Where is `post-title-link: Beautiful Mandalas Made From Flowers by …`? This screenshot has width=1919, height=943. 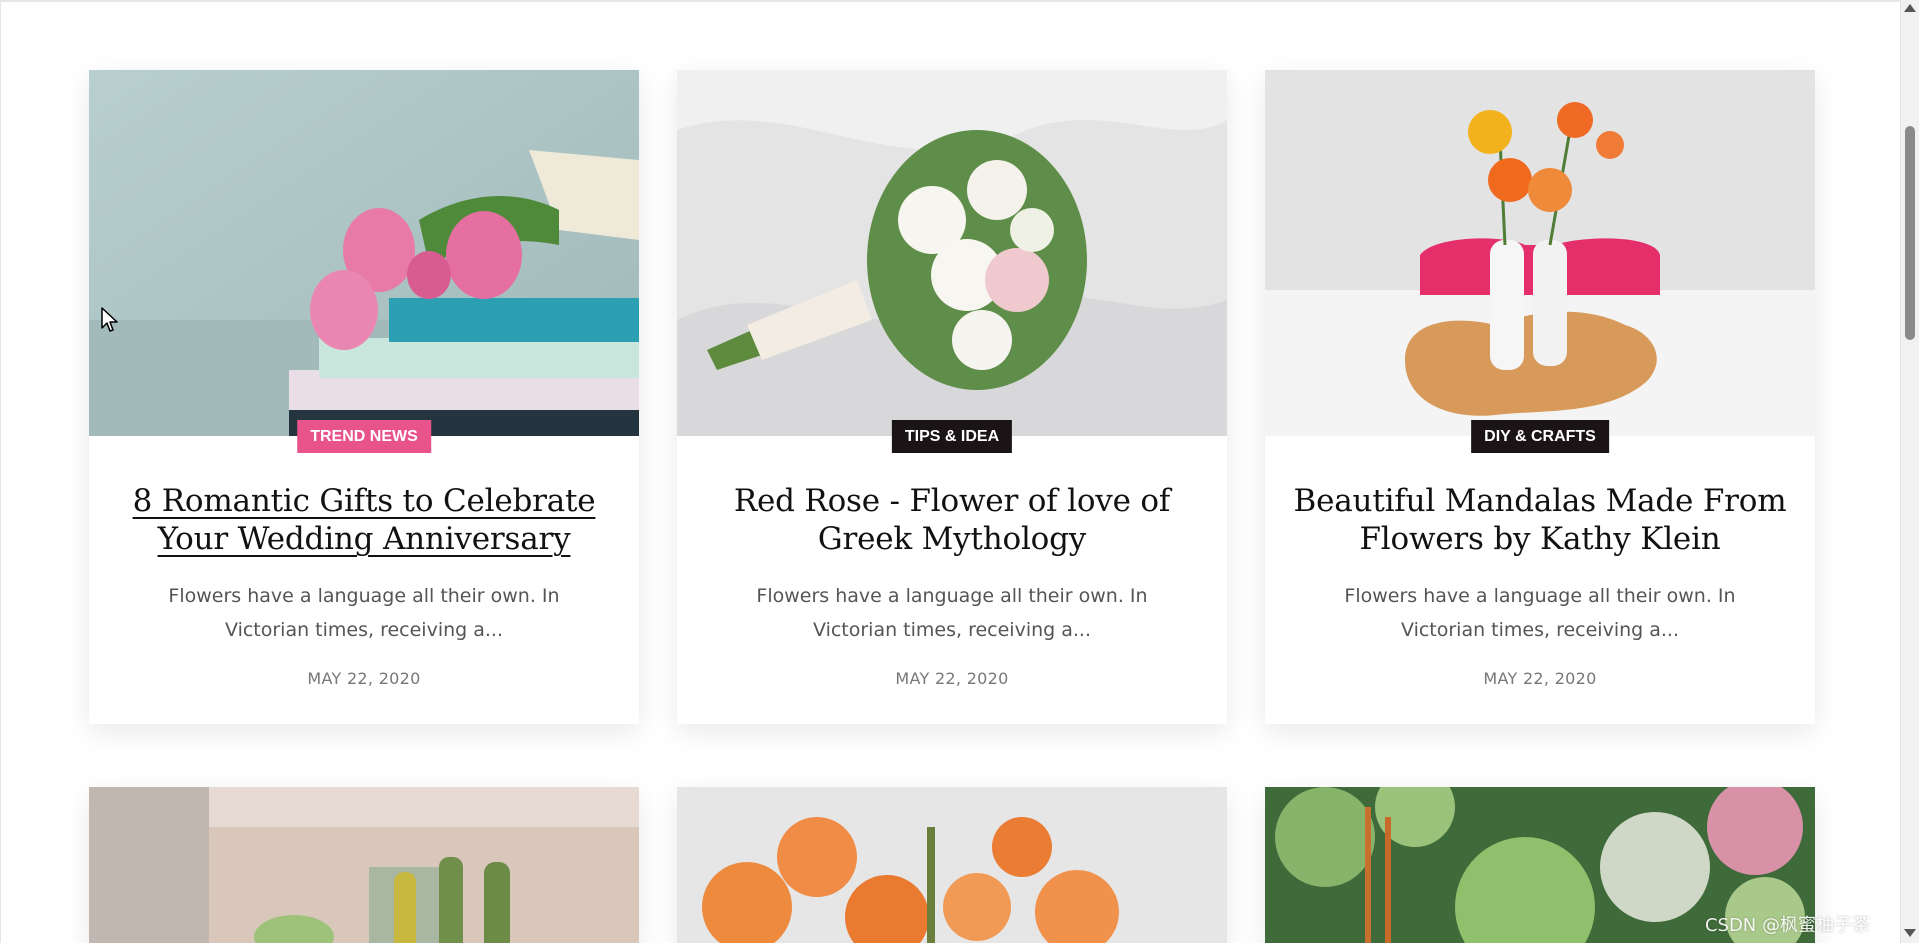
post-title-link: Beautiful Mandalas Made From Flowers by … is located at coordinates (1540, 520).